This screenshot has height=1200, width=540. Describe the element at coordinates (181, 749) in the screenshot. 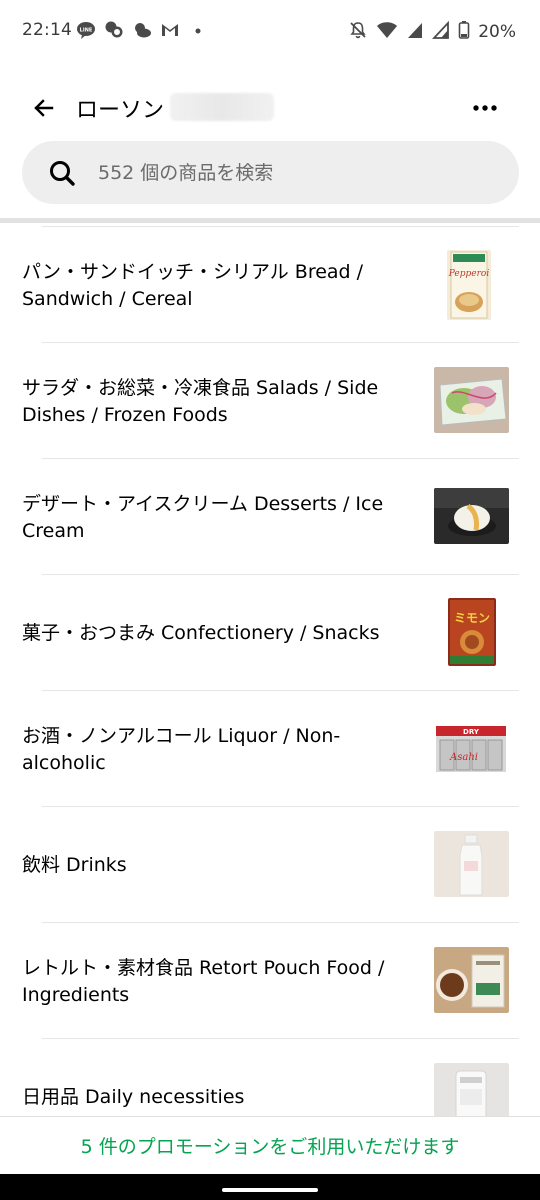

I see `category-label: お酒・ノンアルコール Liquor / Non-alcoholic` at that location.